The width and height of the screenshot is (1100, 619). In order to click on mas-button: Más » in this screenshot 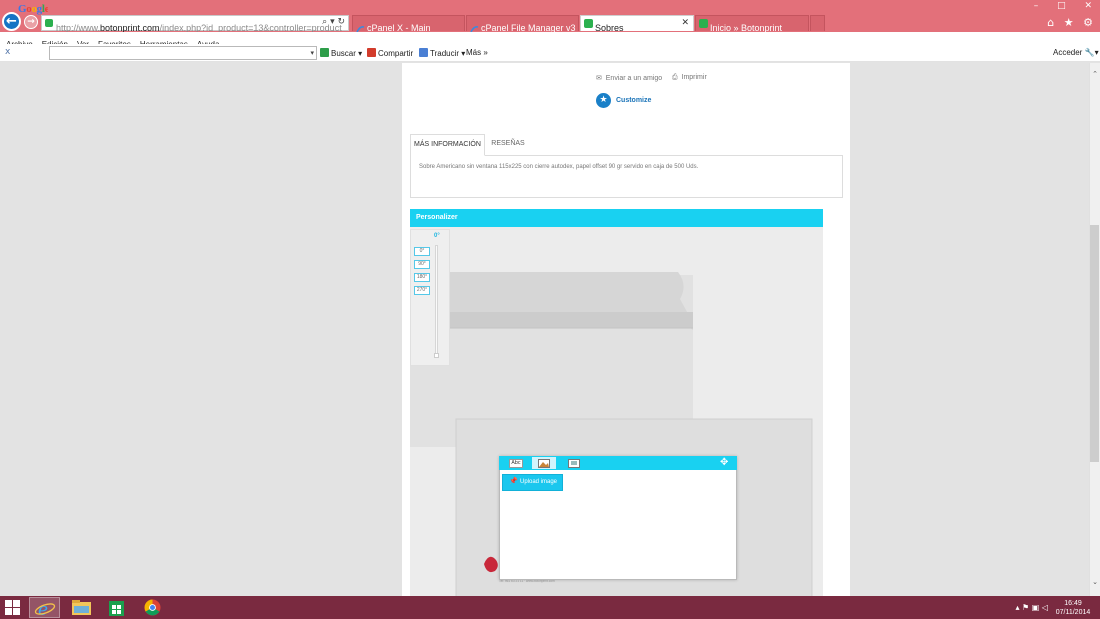, I will do `click(477, 52)`.